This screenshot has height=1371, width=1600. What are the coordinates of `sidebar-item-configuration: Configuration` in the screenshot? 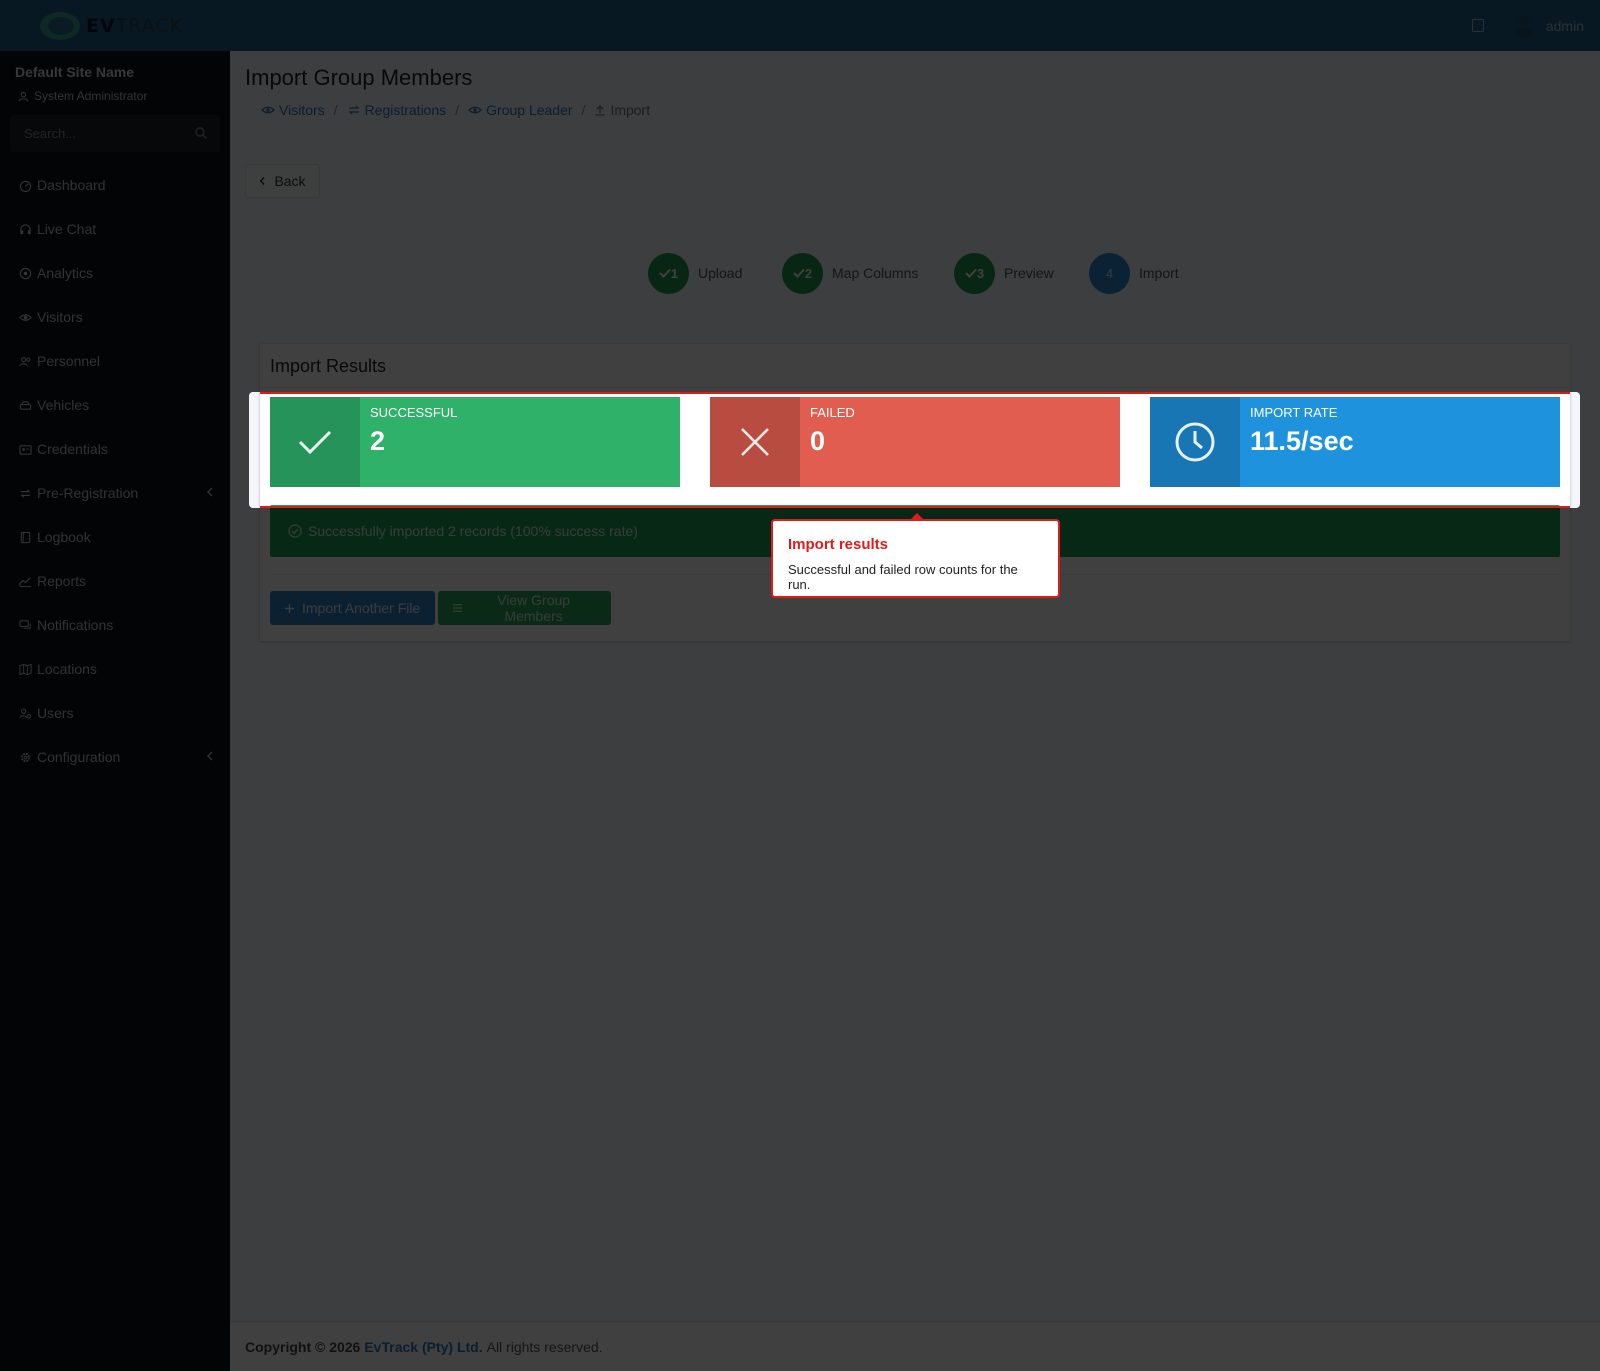 It's located at (115, 757).